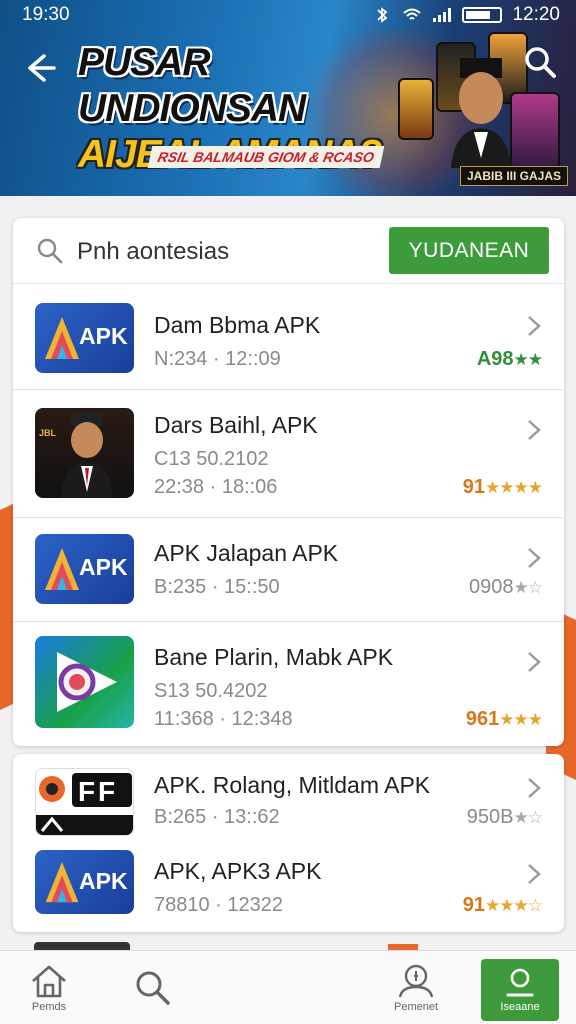 The image size is (576, 1024). Describe the element at coordinates (536, 14) in the screenshot. I see `status-clock-right: 12:20` at that location.